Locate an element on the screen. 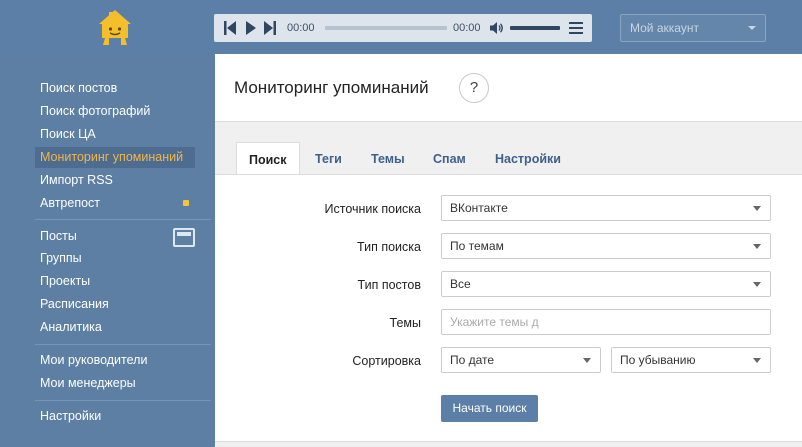 This screenshot has width=802, height=447. sort-order-select: По убыванию is located at coordinates (691, 360).